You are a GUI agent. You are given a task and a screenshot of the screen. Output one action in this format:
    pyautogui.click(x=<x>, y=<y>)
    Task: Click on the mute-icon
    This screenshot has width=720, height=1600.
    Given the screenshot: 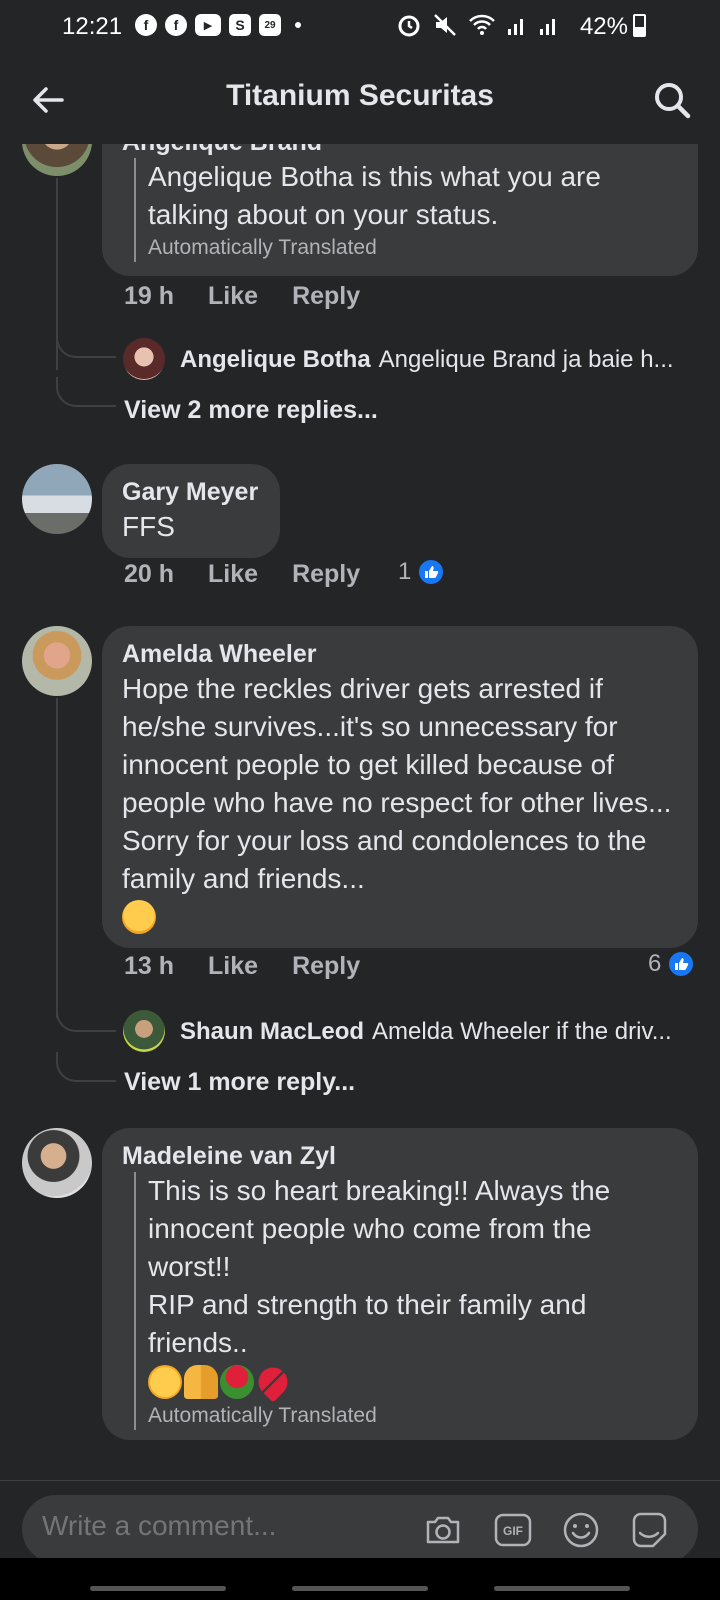 What is the action you would take?
    pyautogui.click(x=445, y=25)
    